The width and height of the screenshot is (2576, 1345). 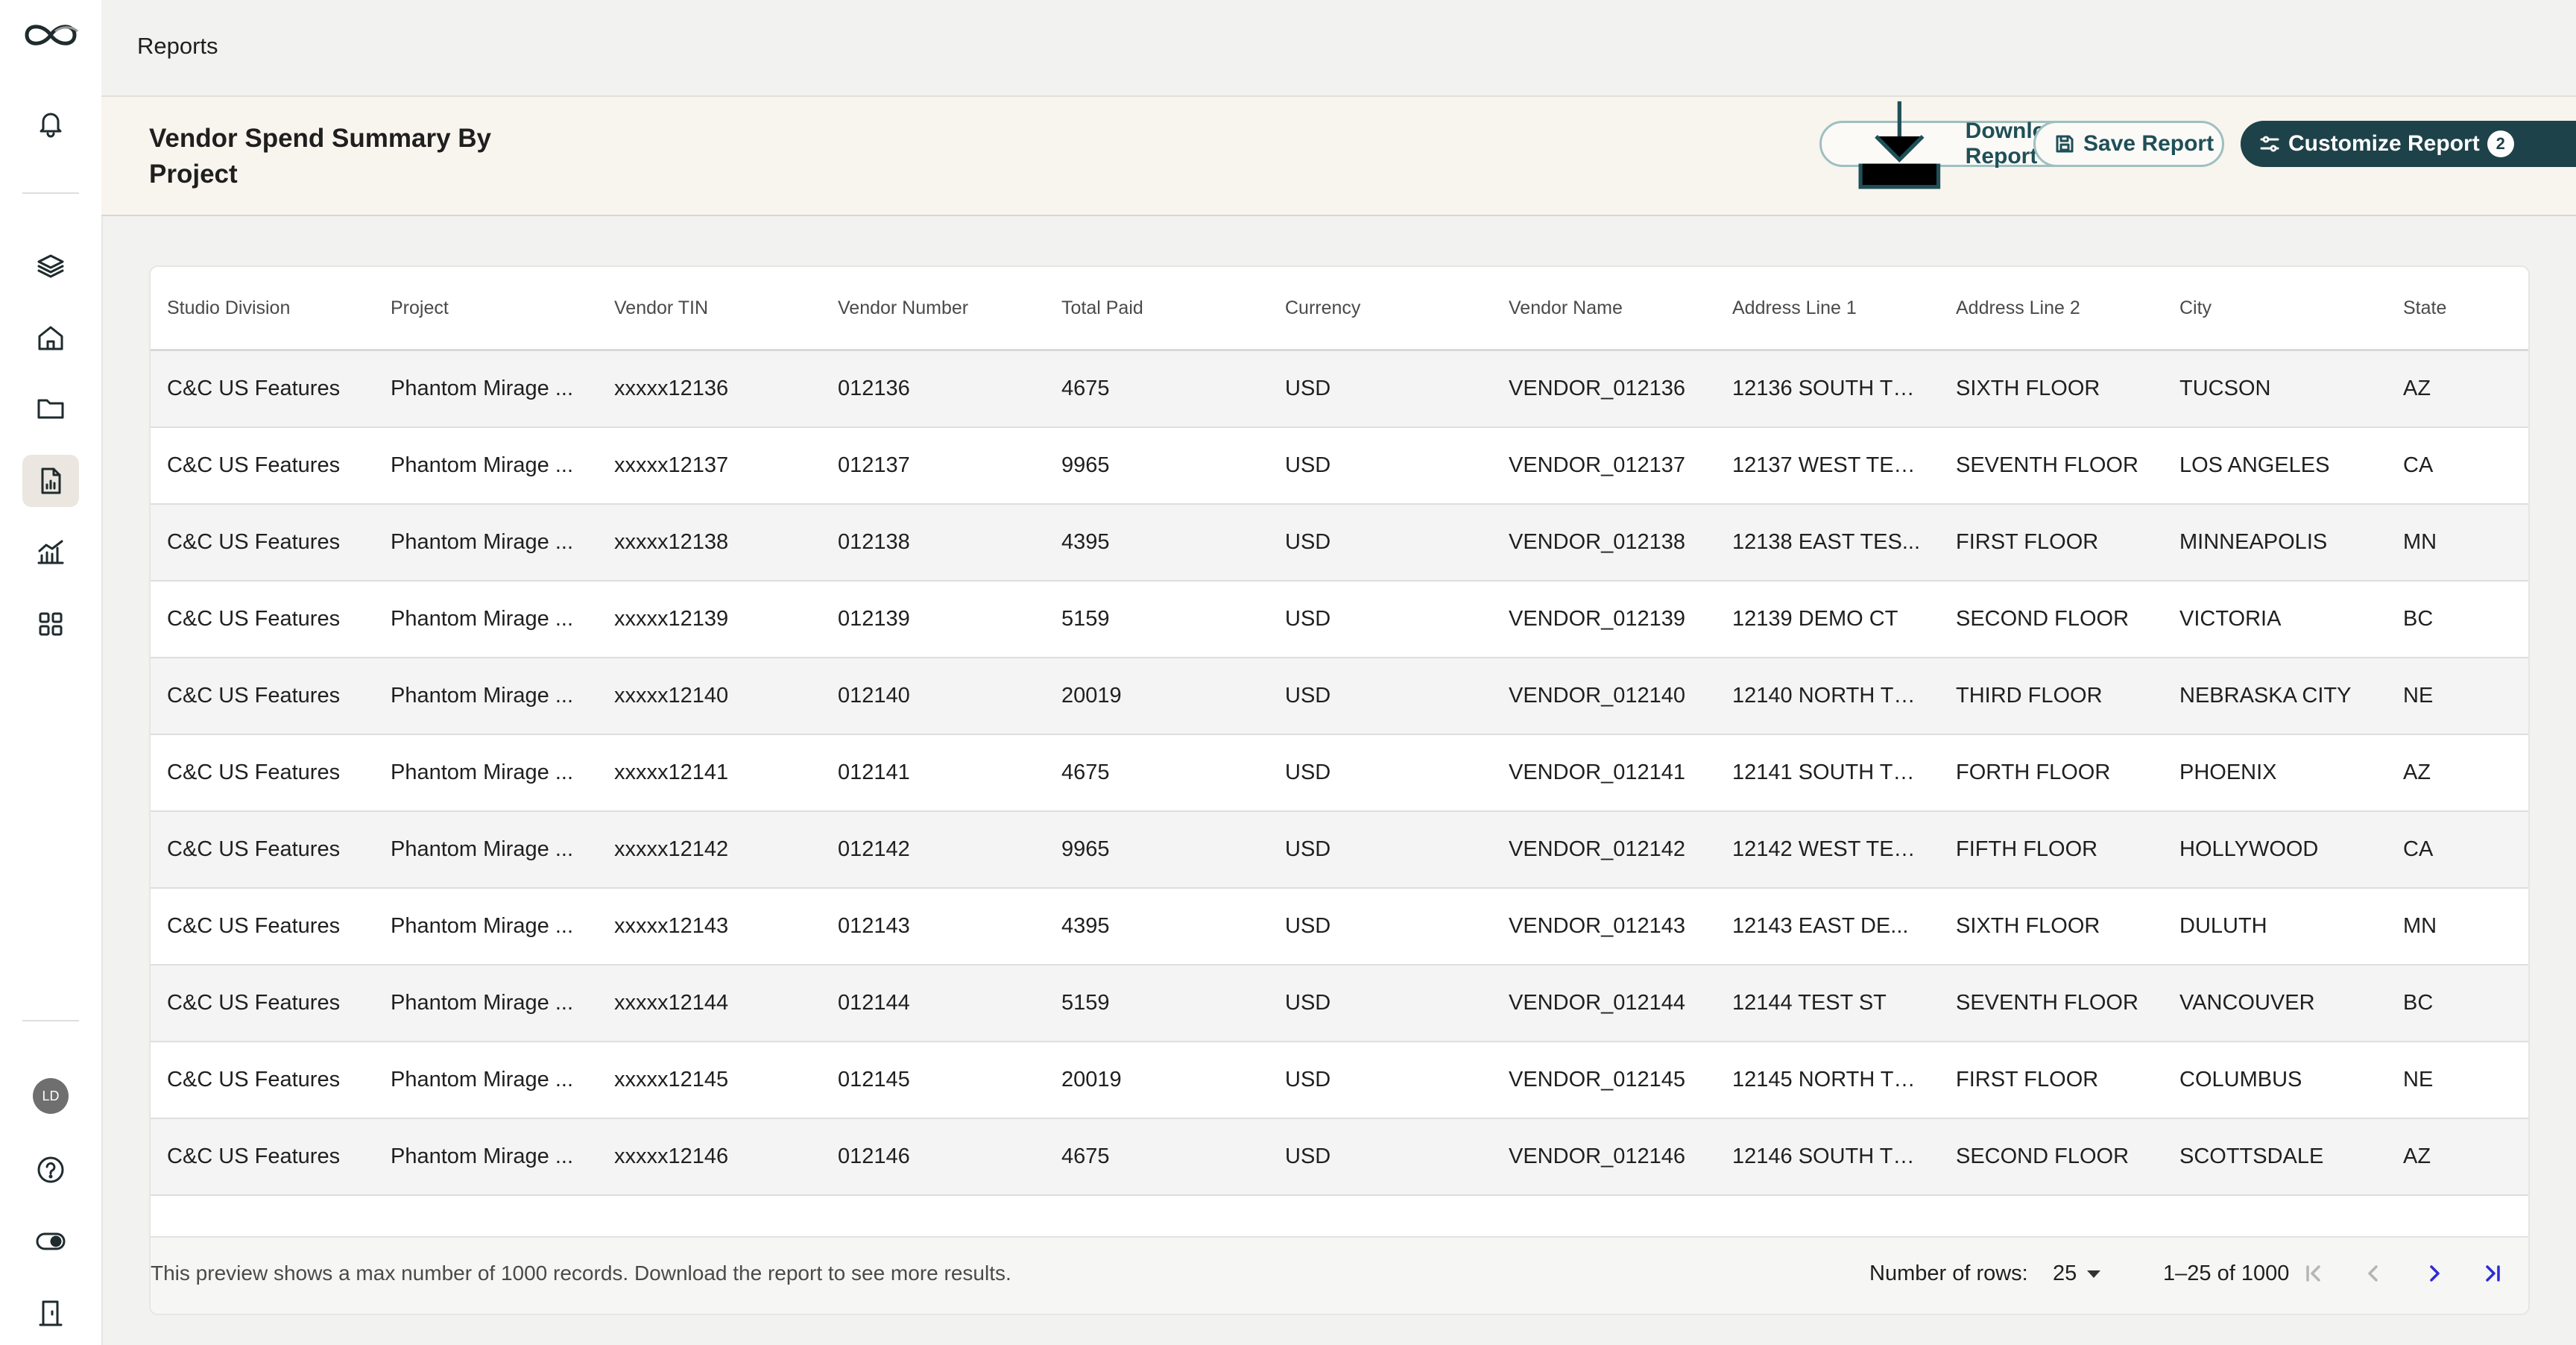 What do you see at coordinates (50, 481) in the screenshot?
I see `sidebar-item-reports` at bounding box center [50, 481].